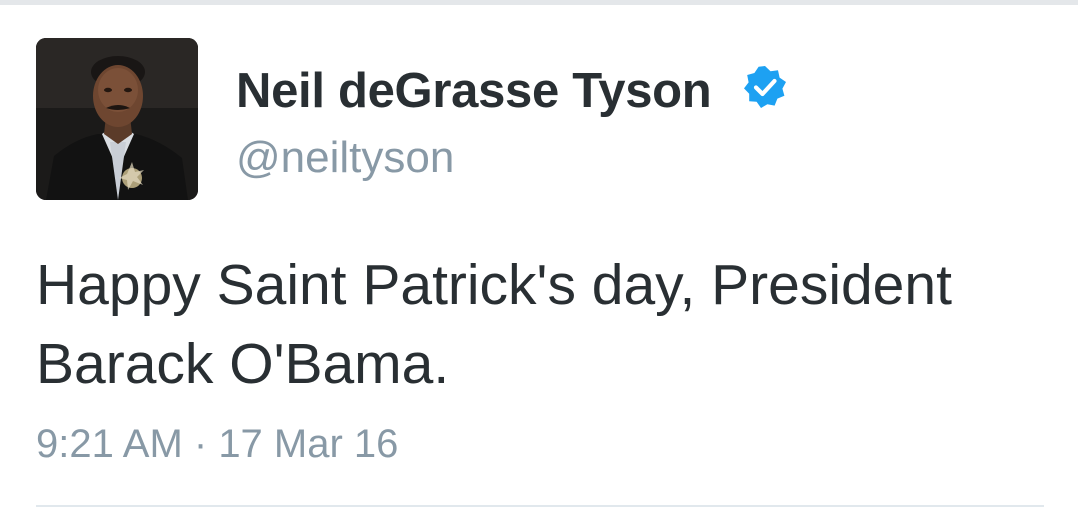 The height and width of the screenshot is (508, 1078). I want to click on avatar-image, so click(117, 119).